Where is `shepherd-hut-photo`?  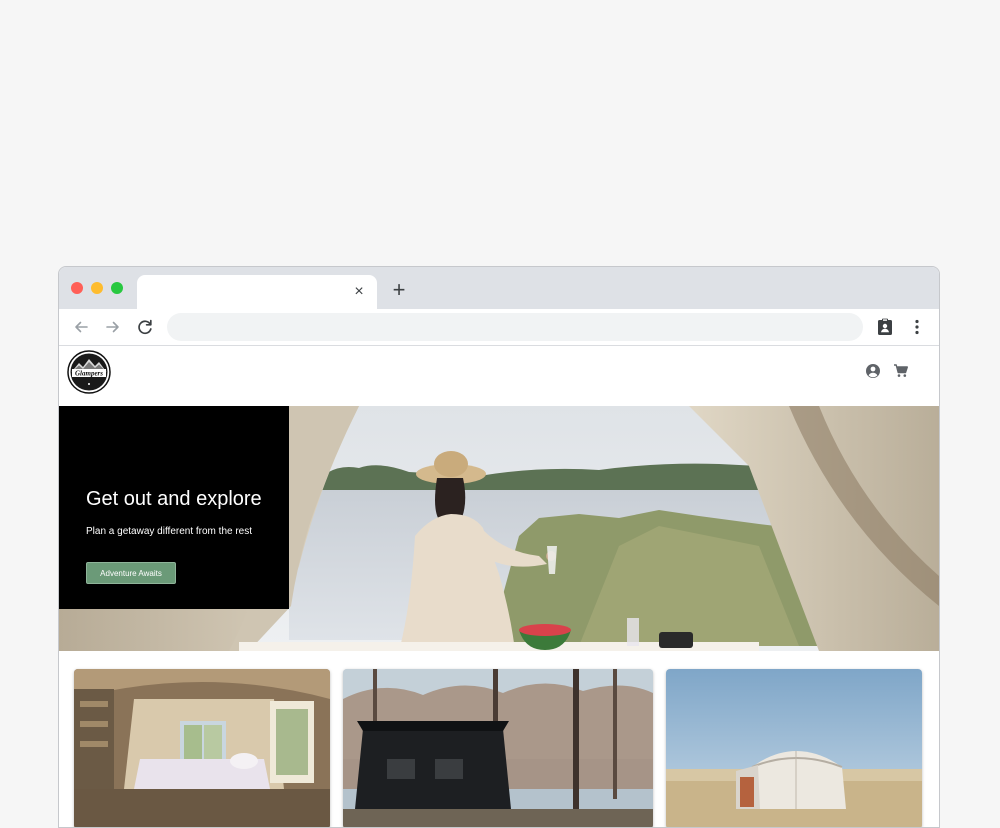
shepherd-hut-photo is located at coordinates (202, 748).